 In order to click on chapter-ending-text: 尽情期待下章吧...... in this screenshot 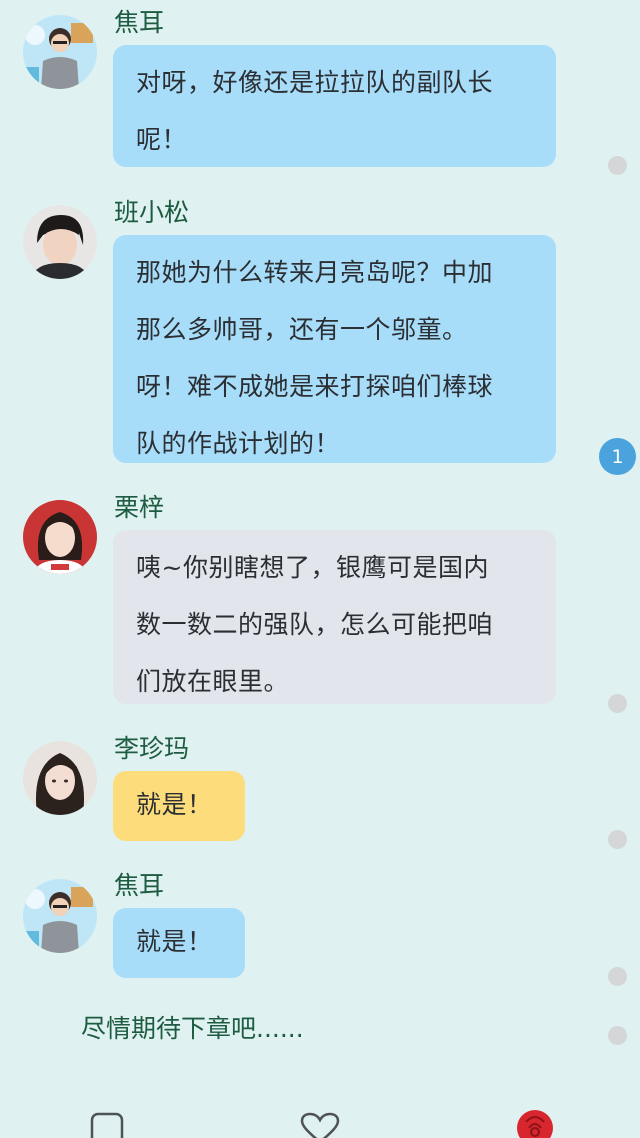, I will do `click(192, 1028)`.